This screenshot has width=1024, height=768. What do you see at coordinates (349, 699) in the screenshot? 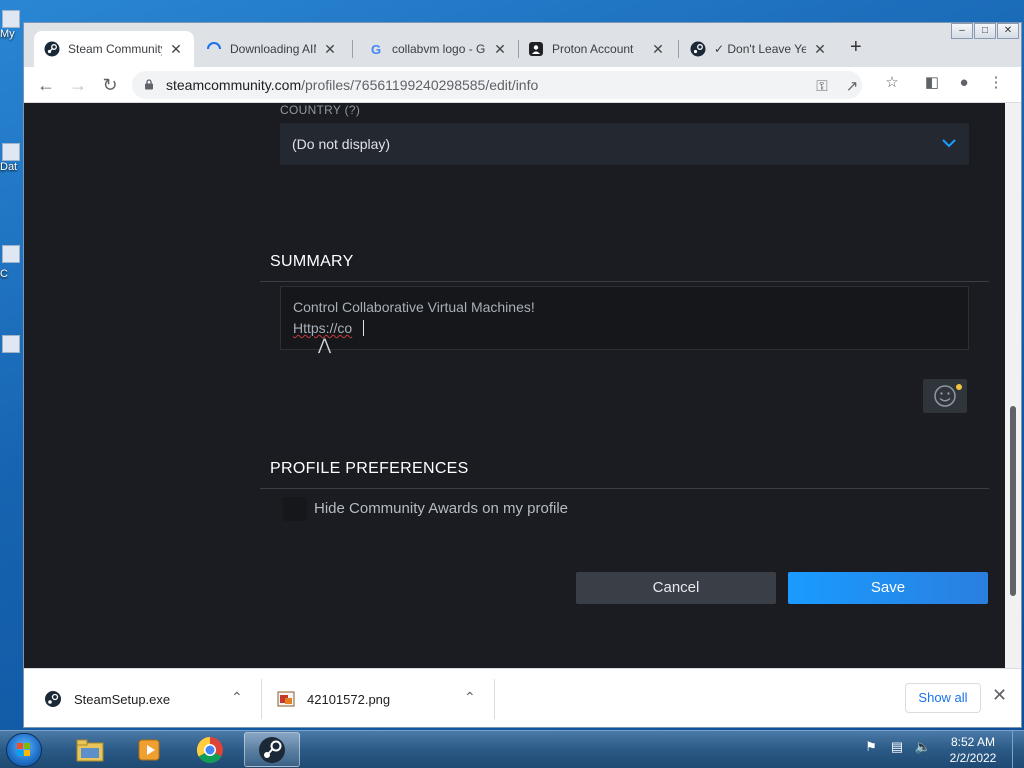
I see `download-filename: 42101572.png` at bounding box center [349, 699].